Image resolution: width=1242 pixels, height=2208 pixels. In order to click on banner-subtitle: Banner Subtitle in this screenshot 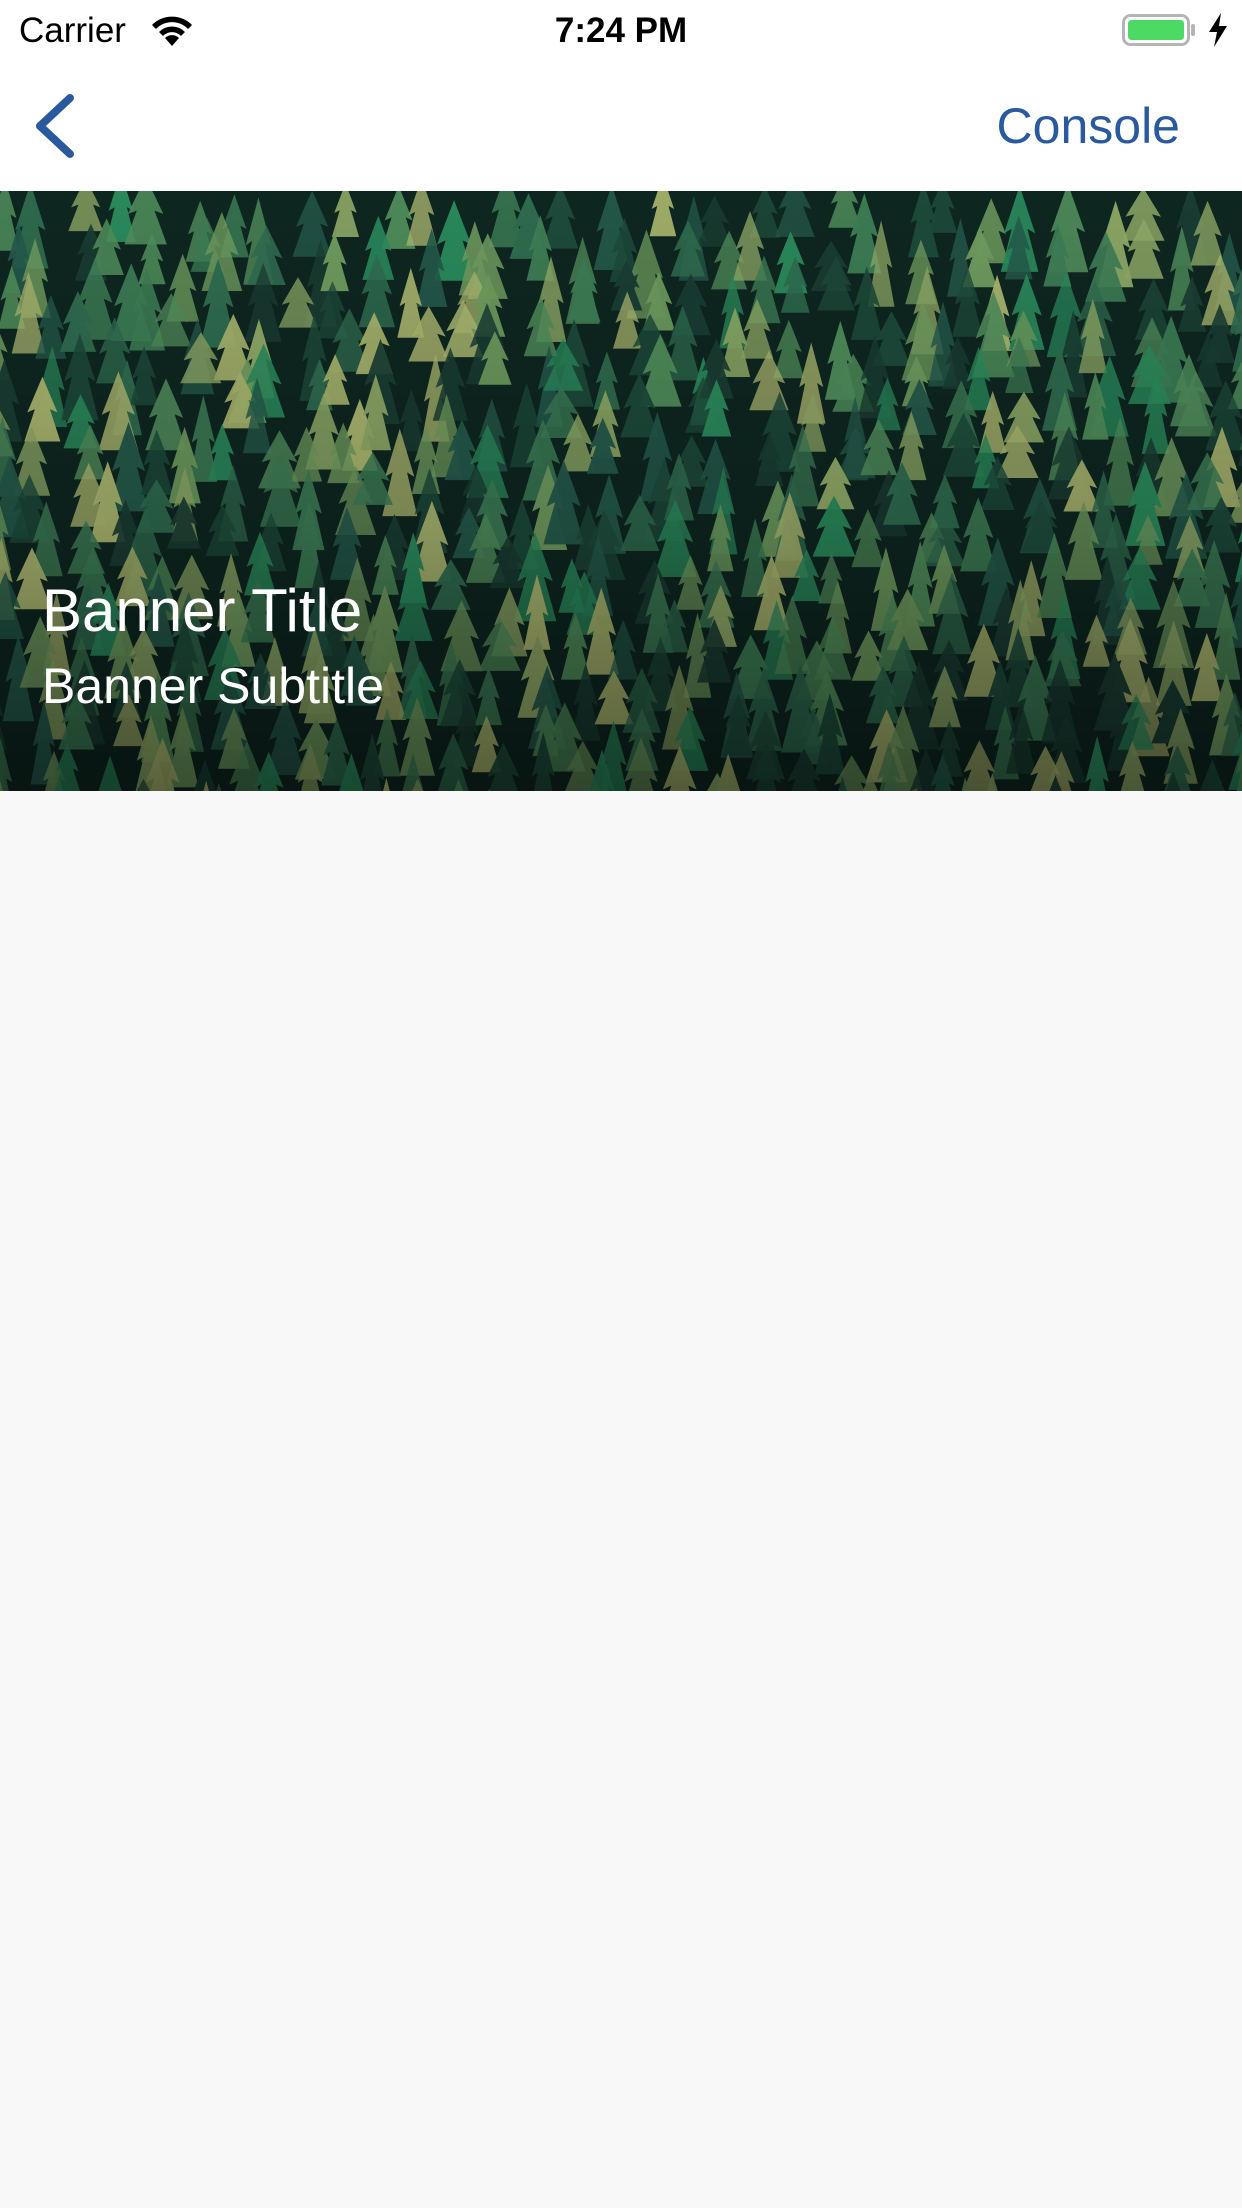, I will do `click(213, 686)`.